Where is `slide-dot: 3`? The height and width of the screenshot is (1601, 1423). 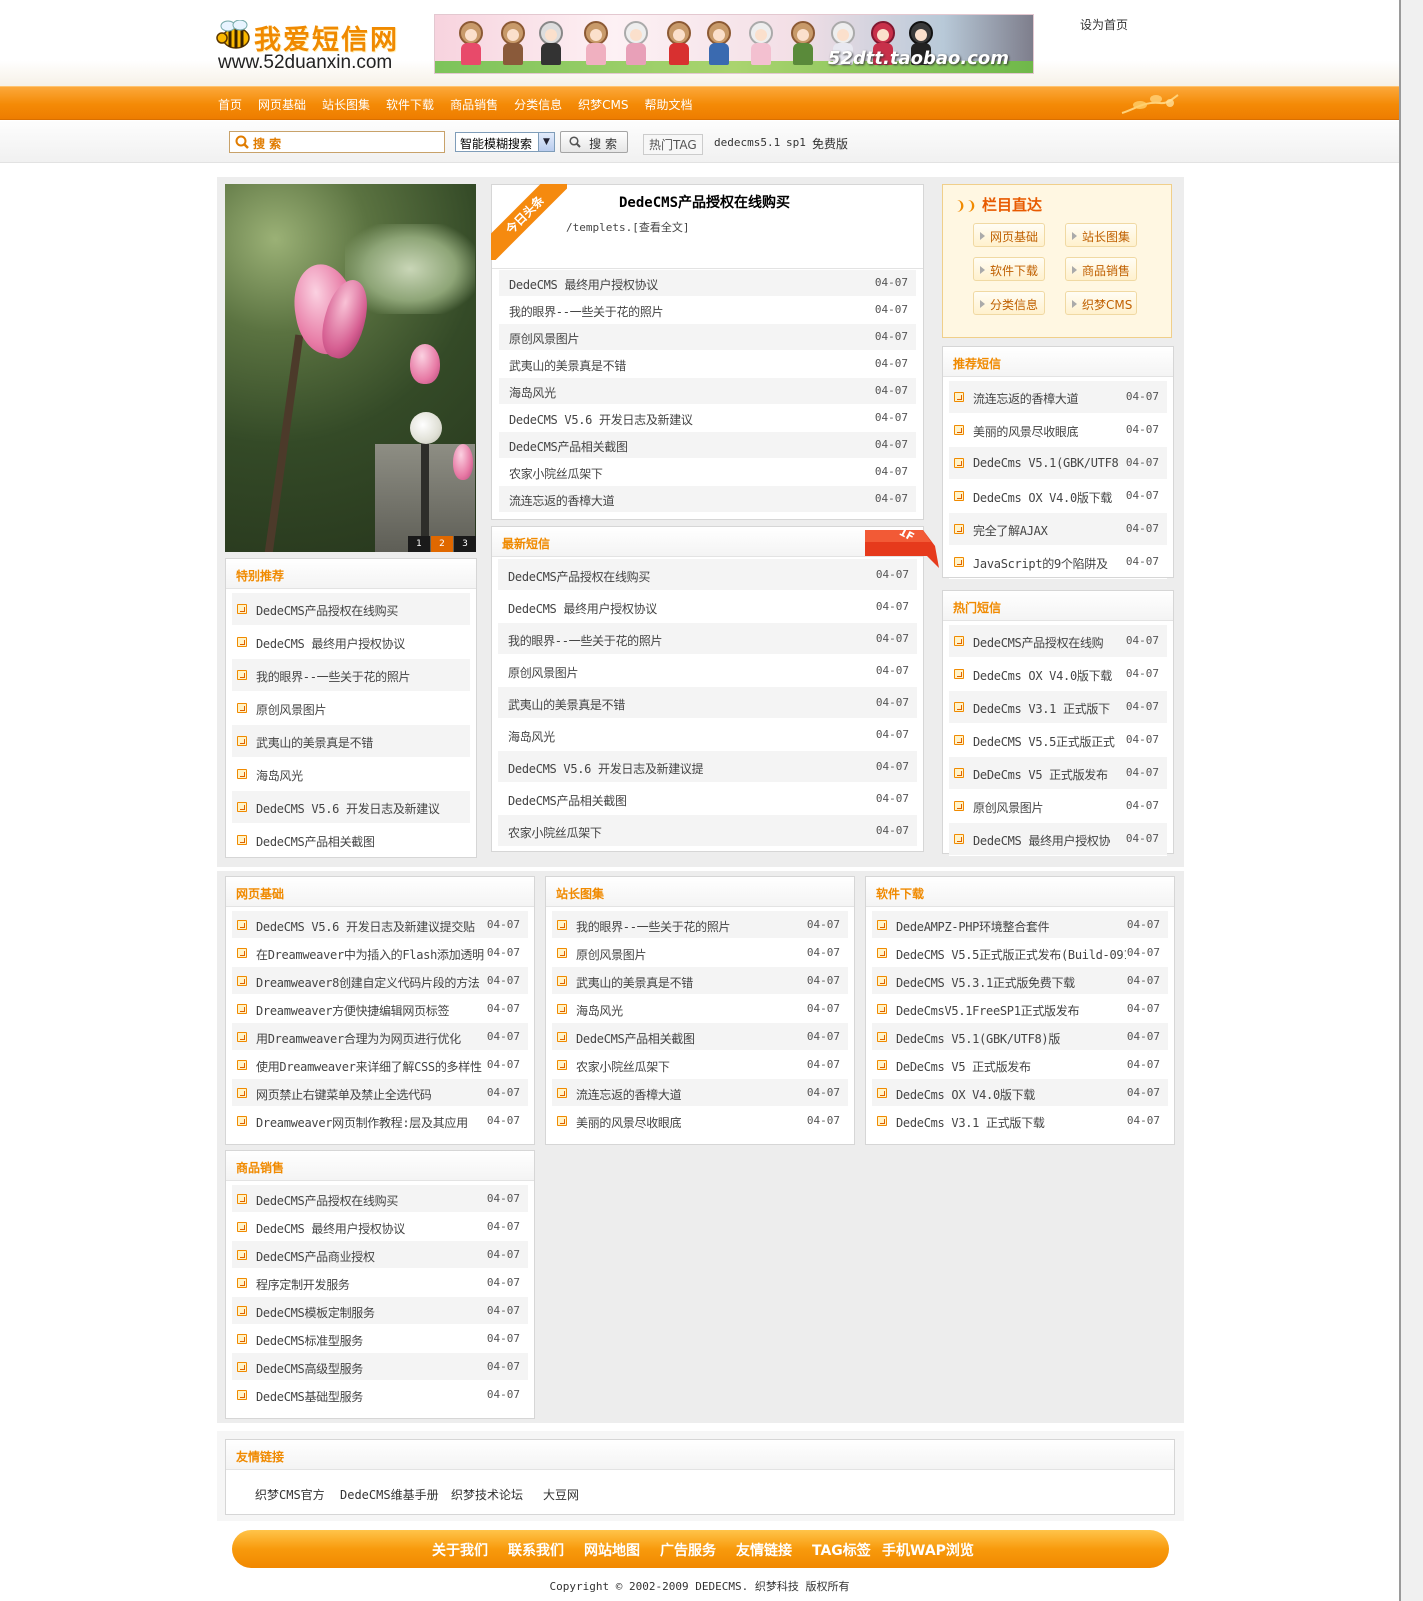 slide-dot: 3 is located at coordinates (465, 544).